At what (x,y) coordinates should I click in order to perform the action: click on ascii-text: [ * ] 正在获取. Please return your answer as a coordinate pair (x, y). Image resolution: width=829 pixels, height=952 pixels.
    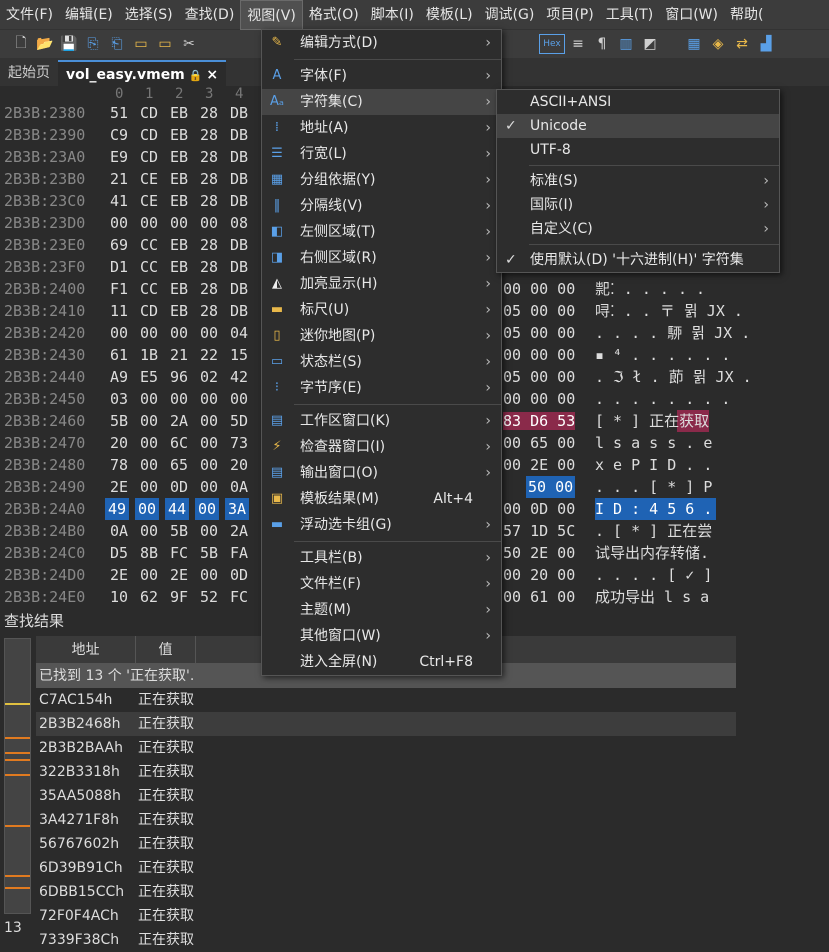
    Looking at the image, I should click on (652, 421).